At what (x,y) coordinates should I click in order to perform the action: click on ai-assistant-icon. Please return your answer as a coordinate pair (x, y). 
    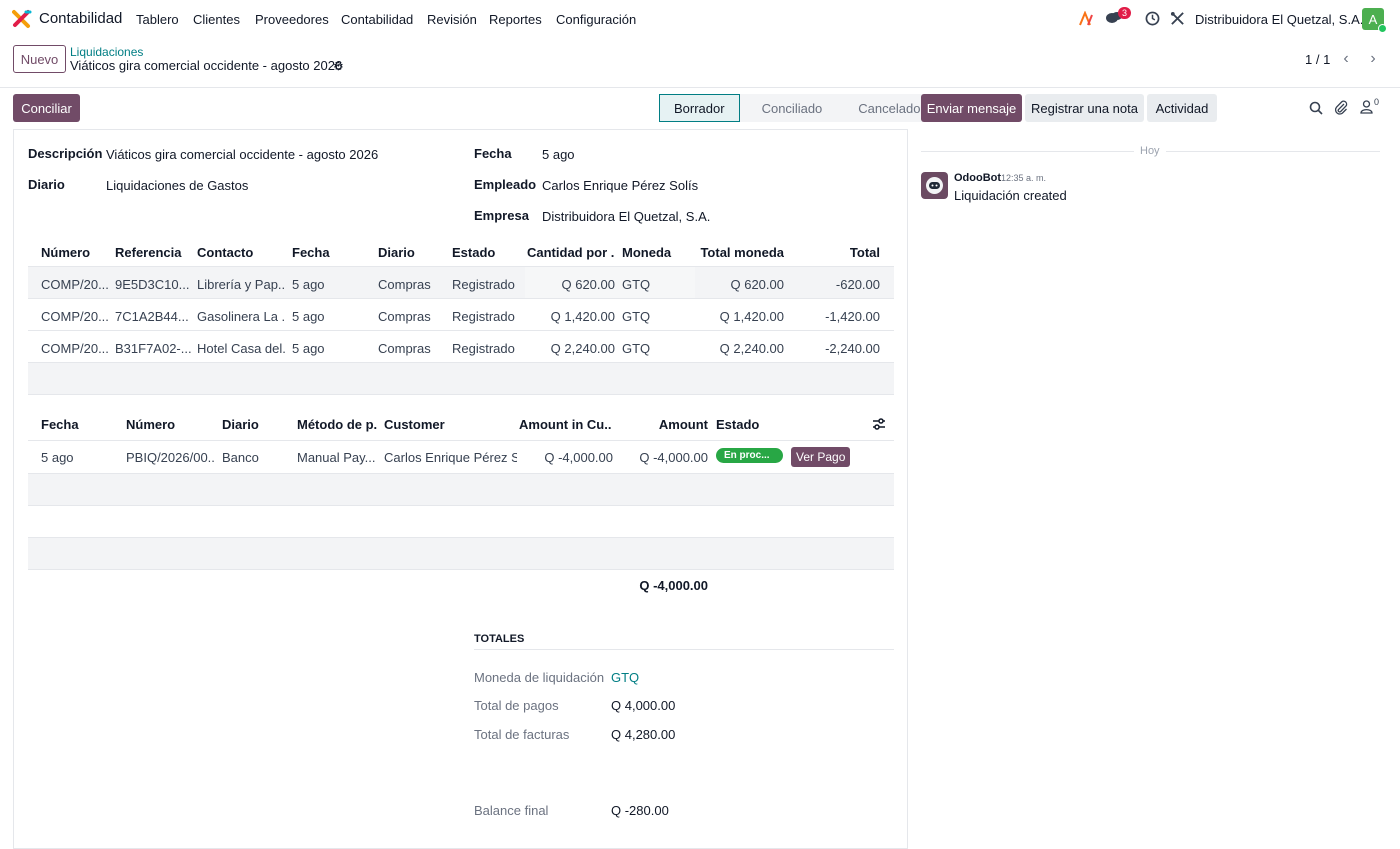
    Looking at the image, I should click on (1086, 19).